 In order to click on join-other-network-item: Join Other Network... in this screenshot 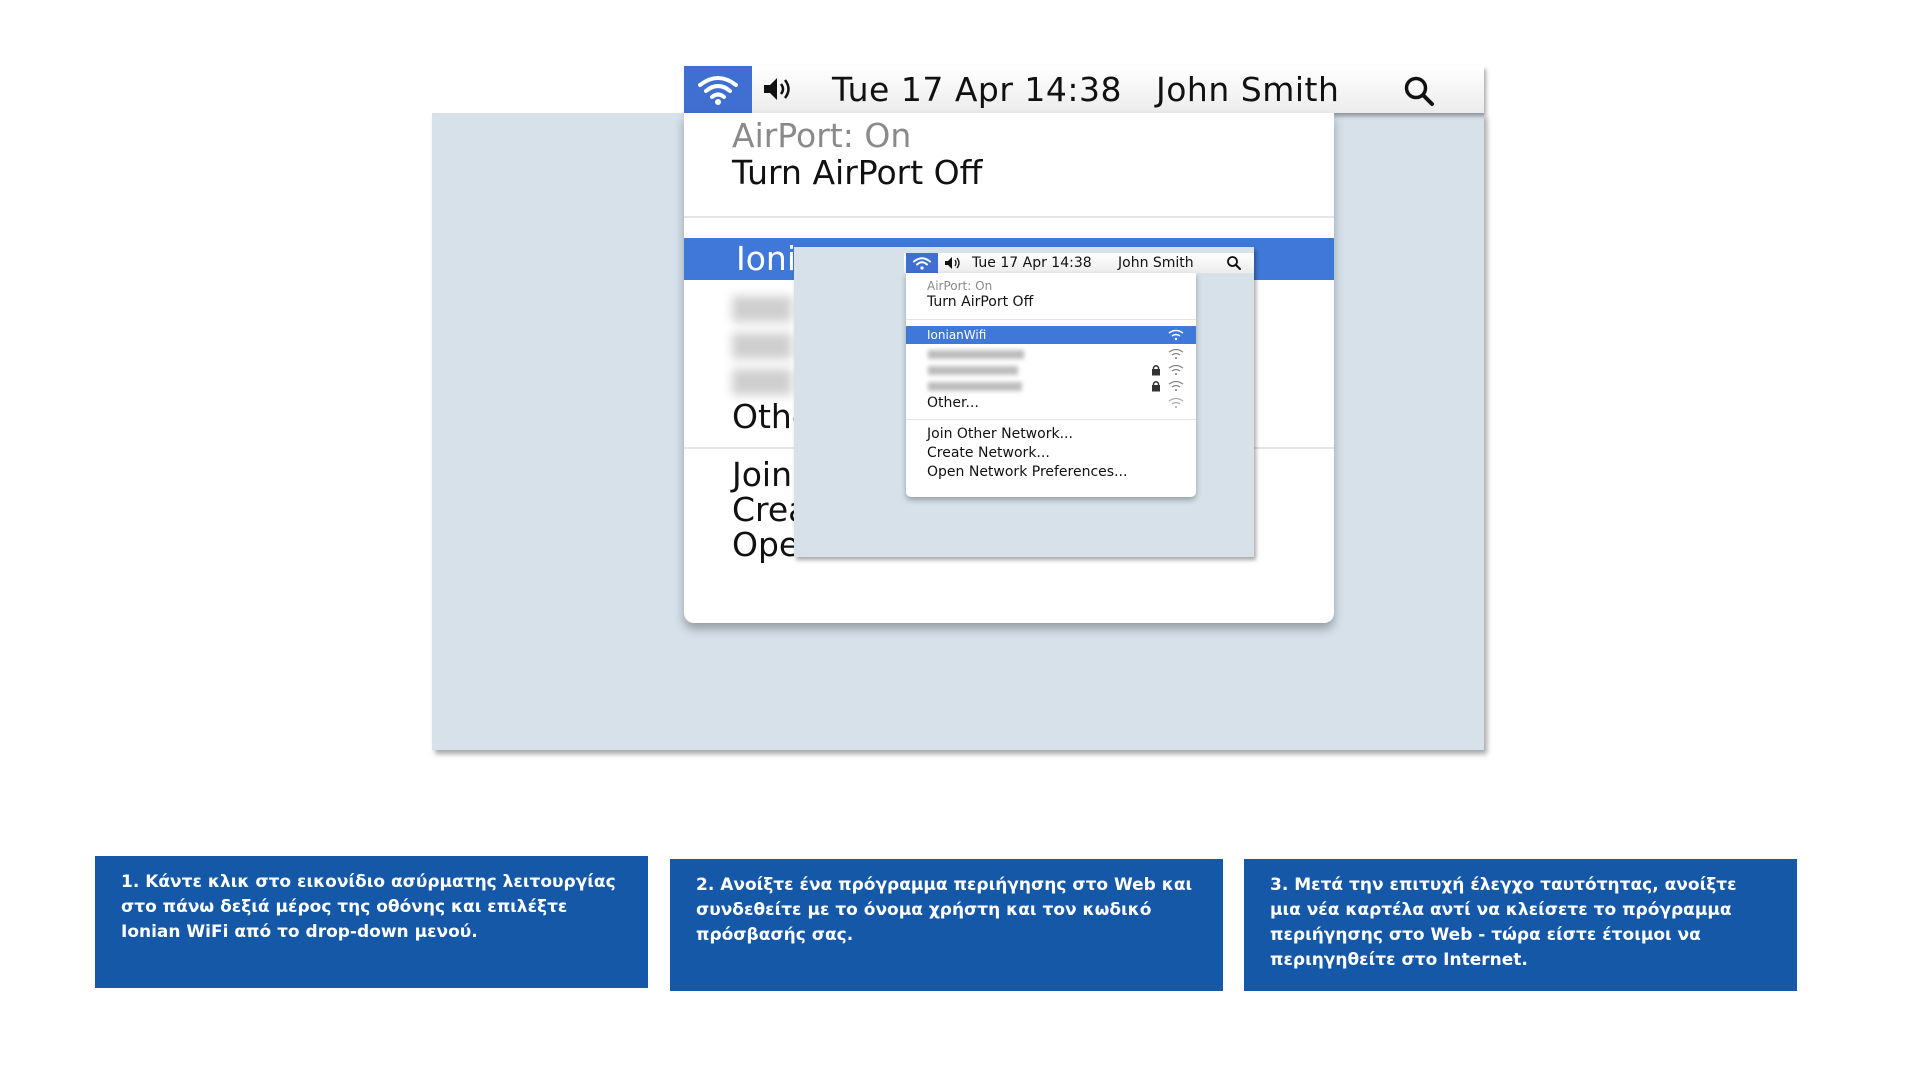, I will do `click(1000, 434)`.